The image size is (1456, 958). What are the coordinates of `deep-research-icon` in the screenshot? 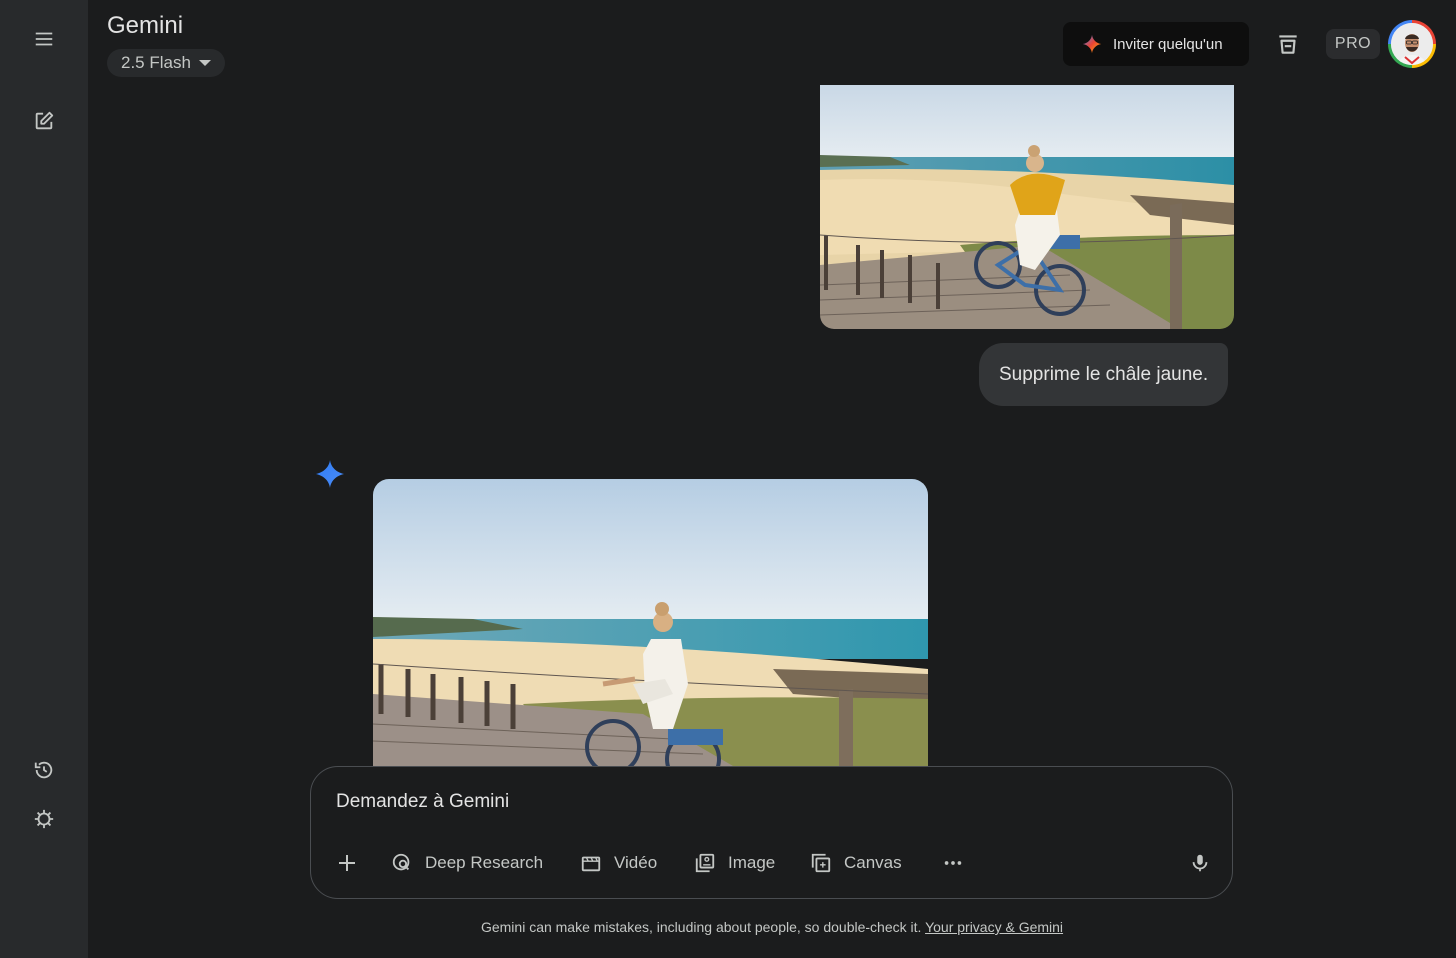 It's located at (401, 862).